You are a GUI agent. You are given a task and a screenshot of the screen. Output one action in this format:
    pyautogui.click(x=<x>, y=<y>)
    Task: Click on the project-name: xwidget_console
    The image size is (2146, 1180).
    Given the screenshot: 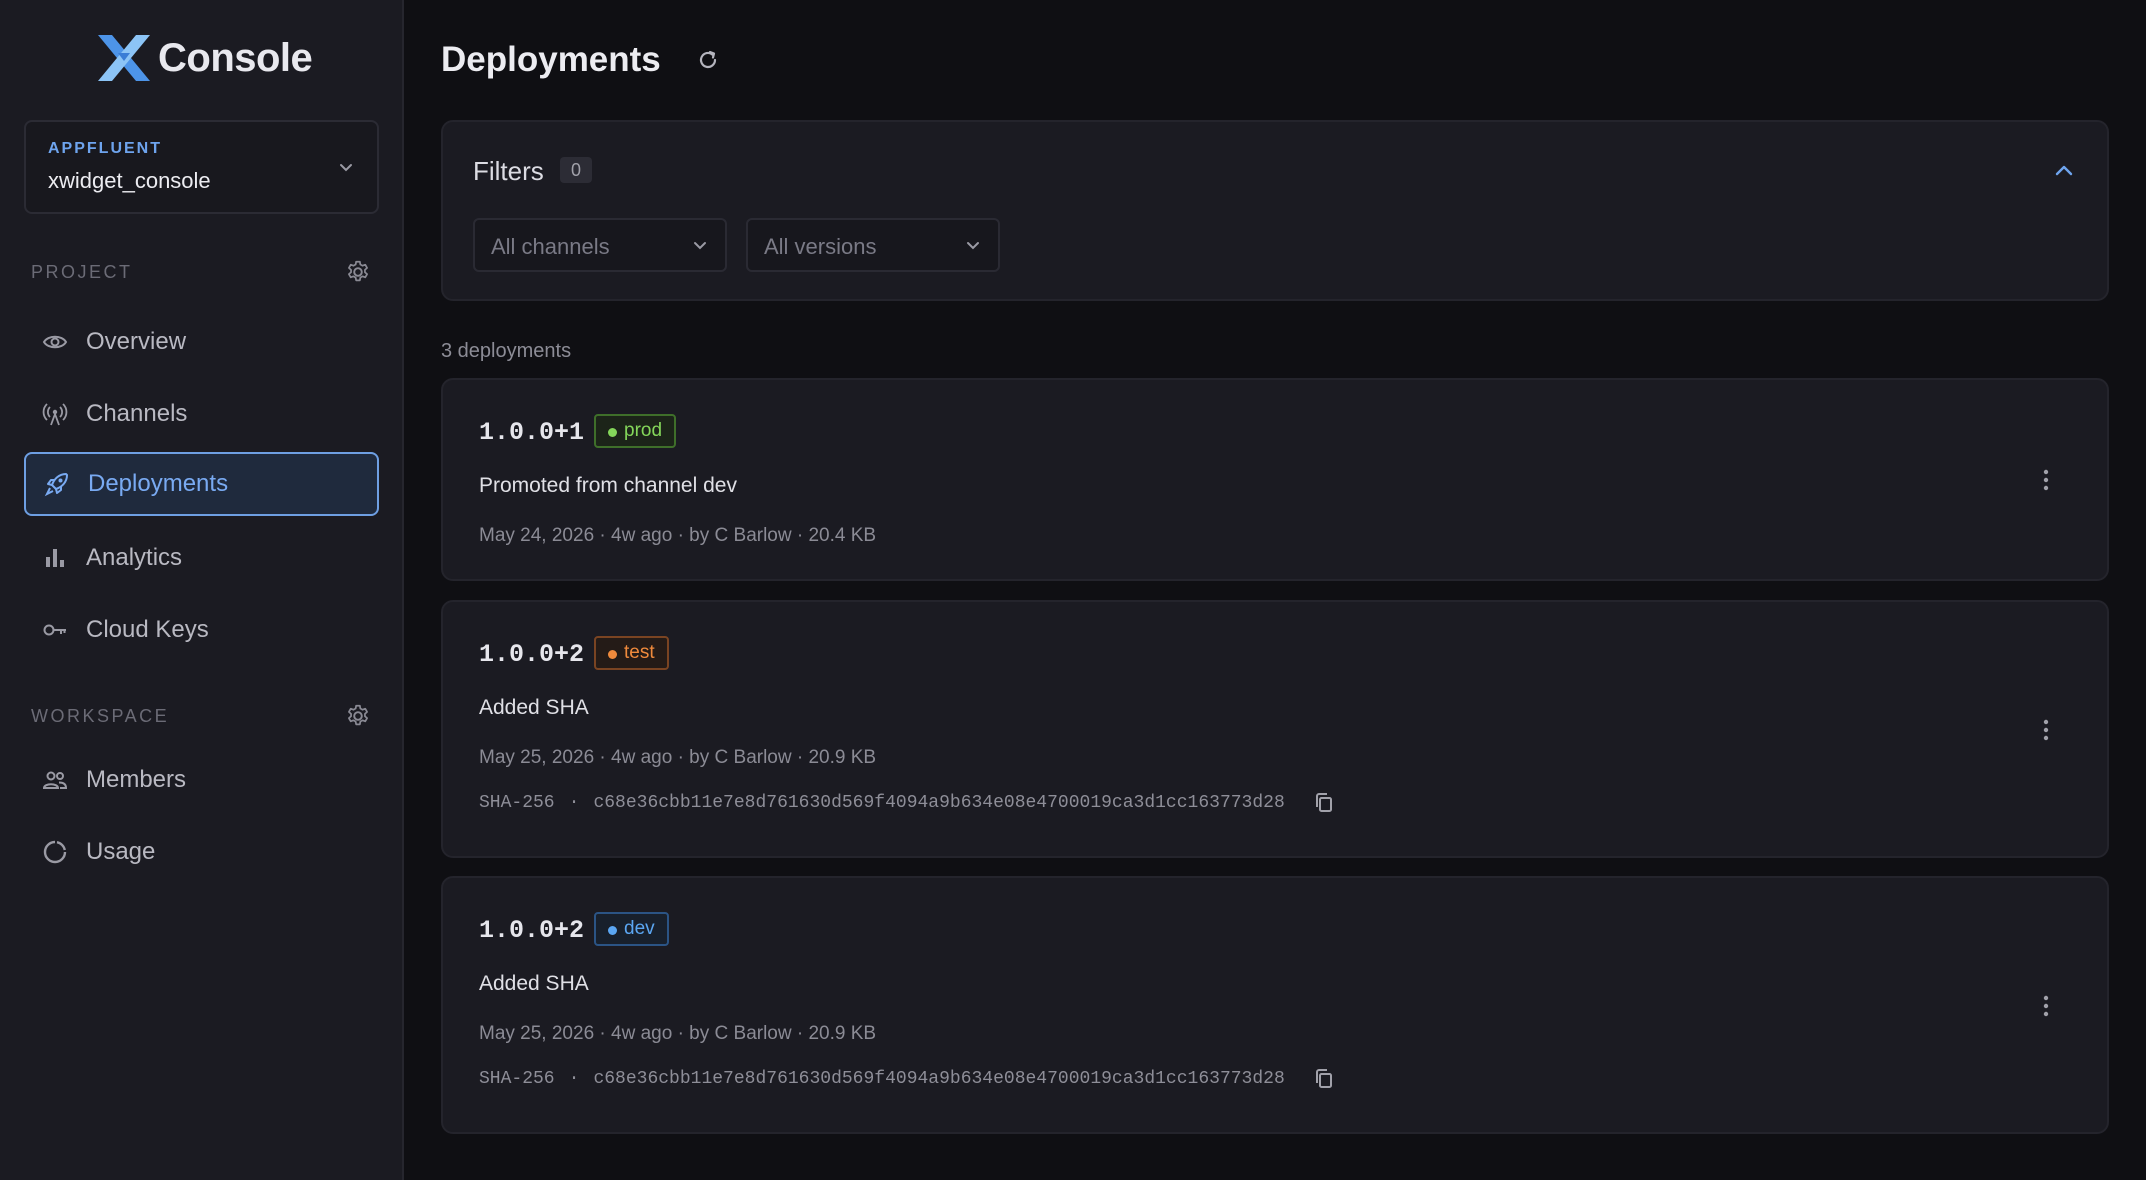 What is the action you would take?
    pyautogui.click(x=129, y=180)
    